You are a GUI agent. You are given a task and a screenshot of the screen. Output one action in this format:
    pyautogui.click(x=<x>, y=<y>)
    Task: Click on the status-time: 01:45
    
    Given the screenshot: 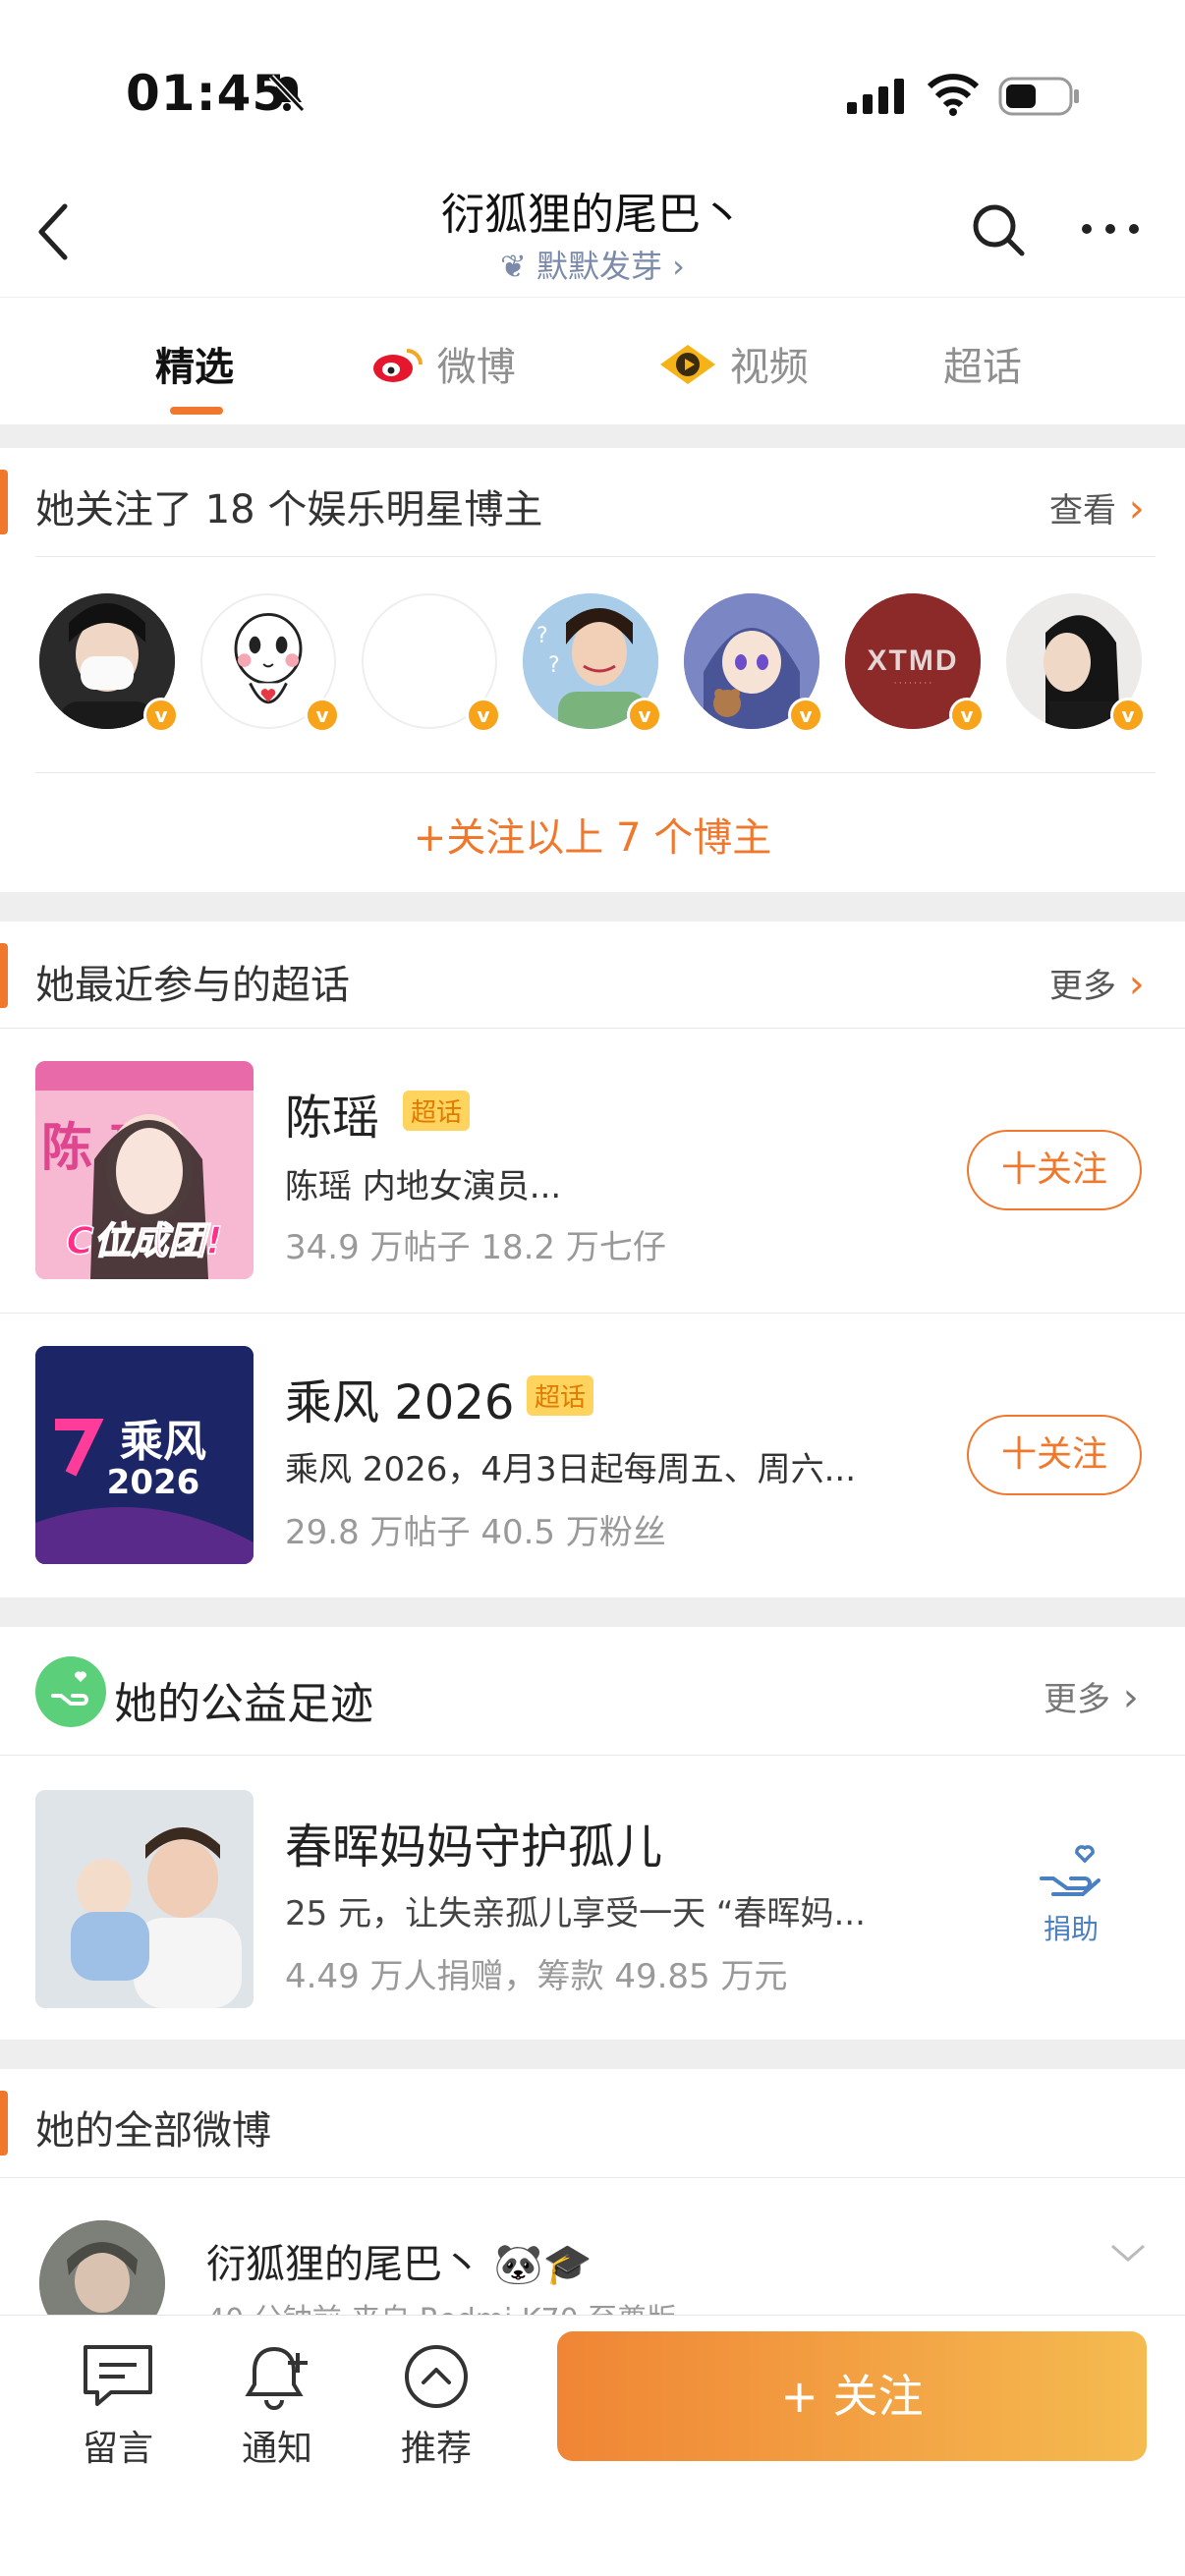 What is the action you would take?
    pyautogui.click(x=207, y=93)
    